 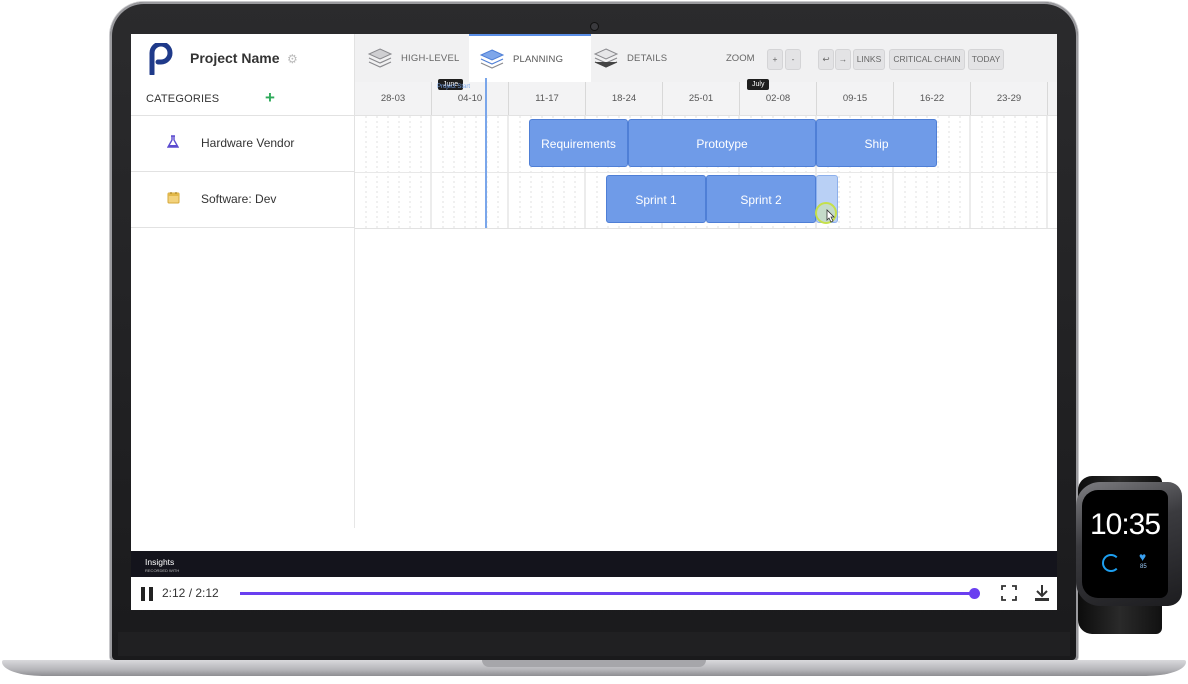 What do you see at coordinates (173, 141) in the screenshot?
I see `flask-icon` at bounding box center [173, 141].